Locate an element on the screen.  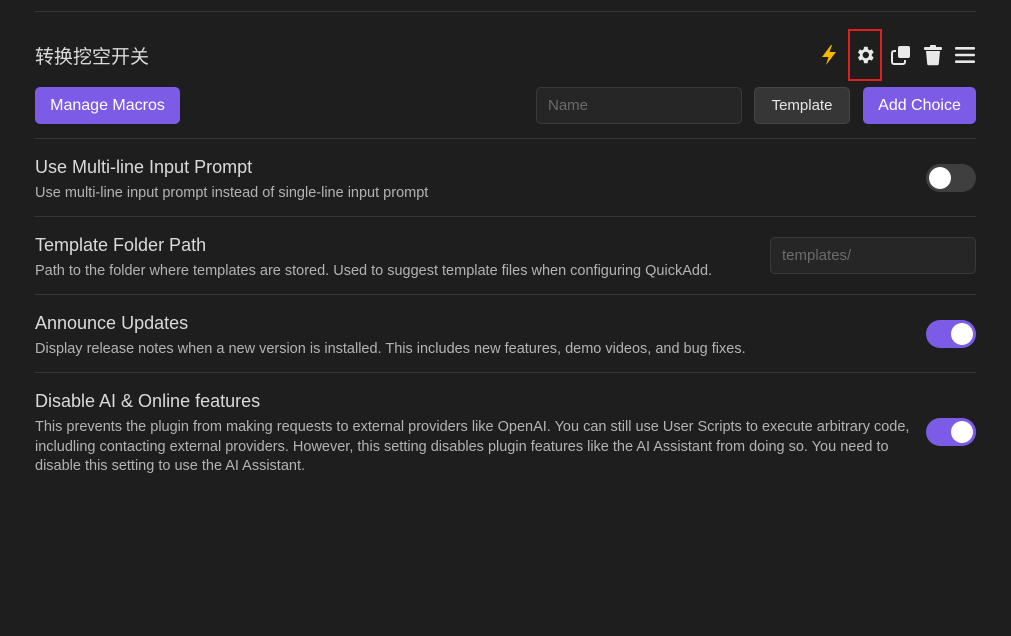
choice-row: 转换挖空开关 is located at coordinates (505, 55).